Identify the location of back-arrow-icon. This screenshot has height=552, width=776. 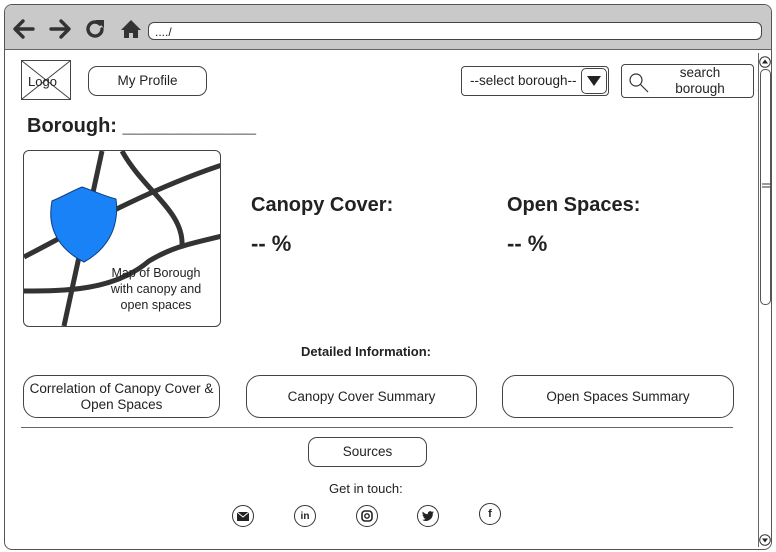
(23, 29).